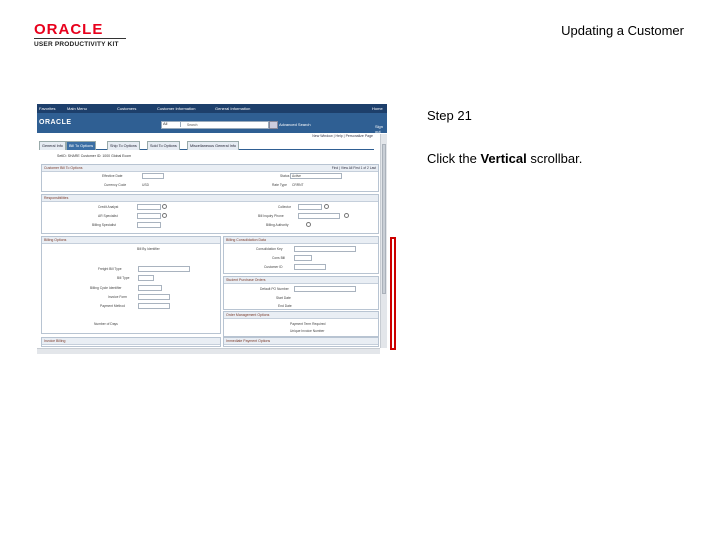 This screenshot has height=540, width=720. I want to click on status-value: Active, so click(296, 176).